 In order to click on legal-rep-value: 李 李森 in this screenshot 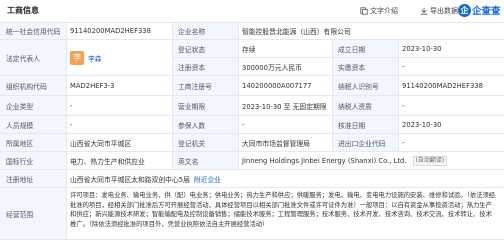, I will do `click(119, 57)`.